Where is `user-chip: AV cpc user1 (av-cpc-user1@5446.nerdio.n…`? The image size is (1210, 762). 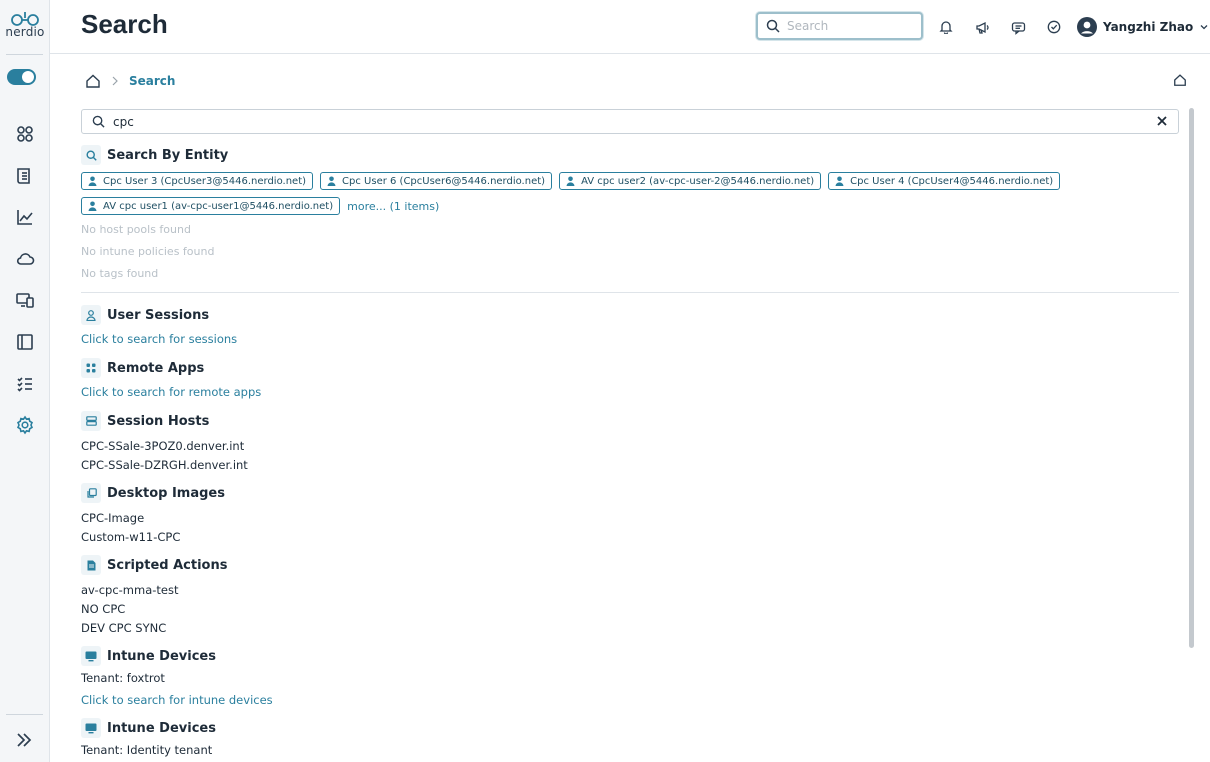
user-chip: AV cpc user1 (av-cpc-user1@5446.nerdio.n… is located at coordinates (211, 206).